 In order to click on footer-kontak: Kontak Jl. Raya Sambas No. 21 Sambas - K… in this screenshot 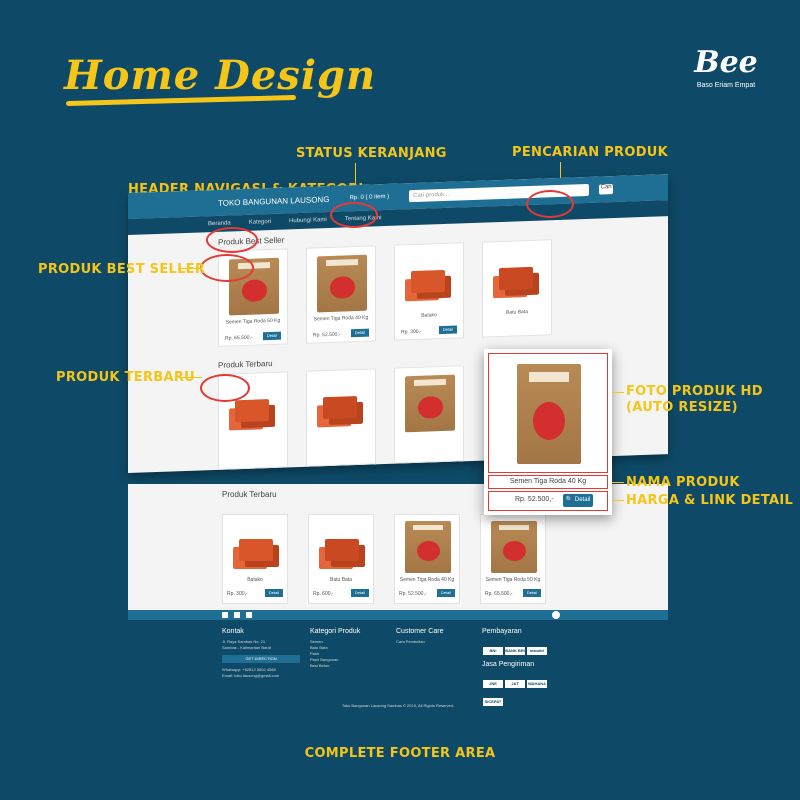, I will do `click(261, 653)`.